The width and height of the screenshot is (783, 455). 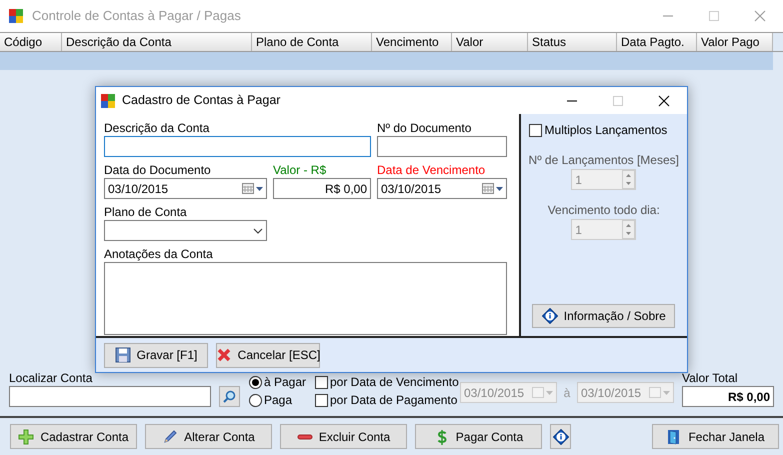 What do you see at coordinates (158, 170) in the screenshot?
I see `field-label: Data do Documento` at bounding box center [158, 170].